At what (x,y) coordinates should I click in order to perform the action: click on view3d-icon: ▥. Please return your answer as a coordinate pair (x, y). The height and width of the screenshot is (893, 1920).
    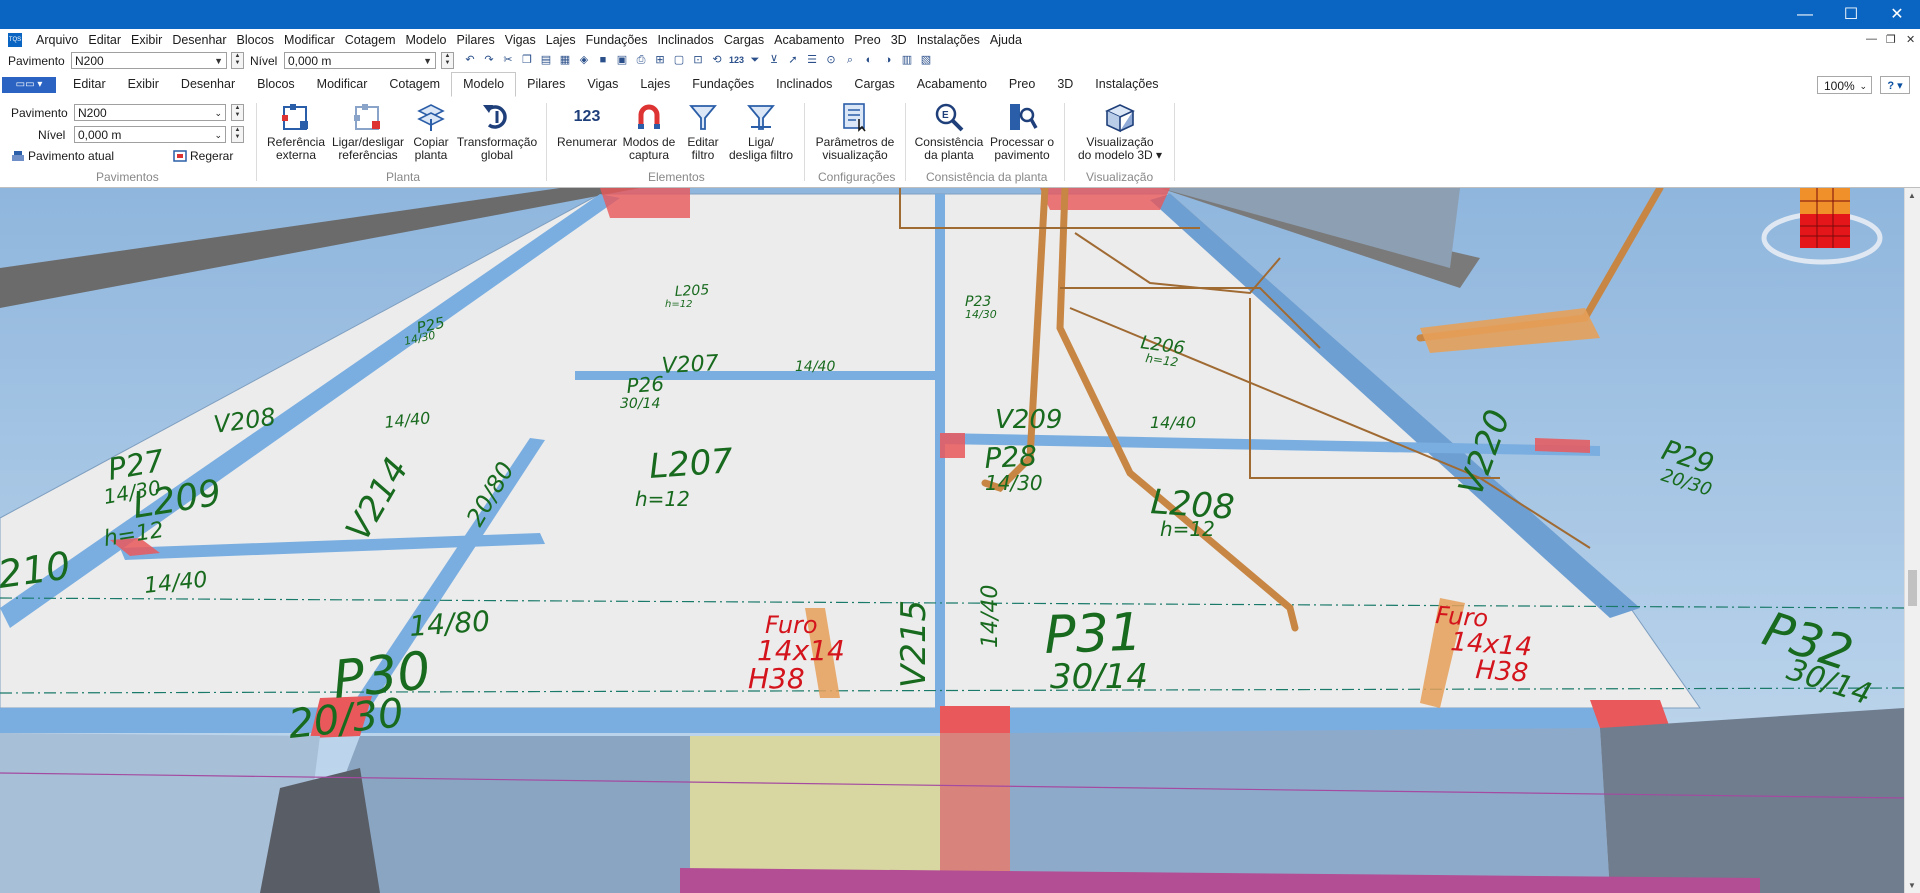
    Looking at the image, I should click on (907, 60).